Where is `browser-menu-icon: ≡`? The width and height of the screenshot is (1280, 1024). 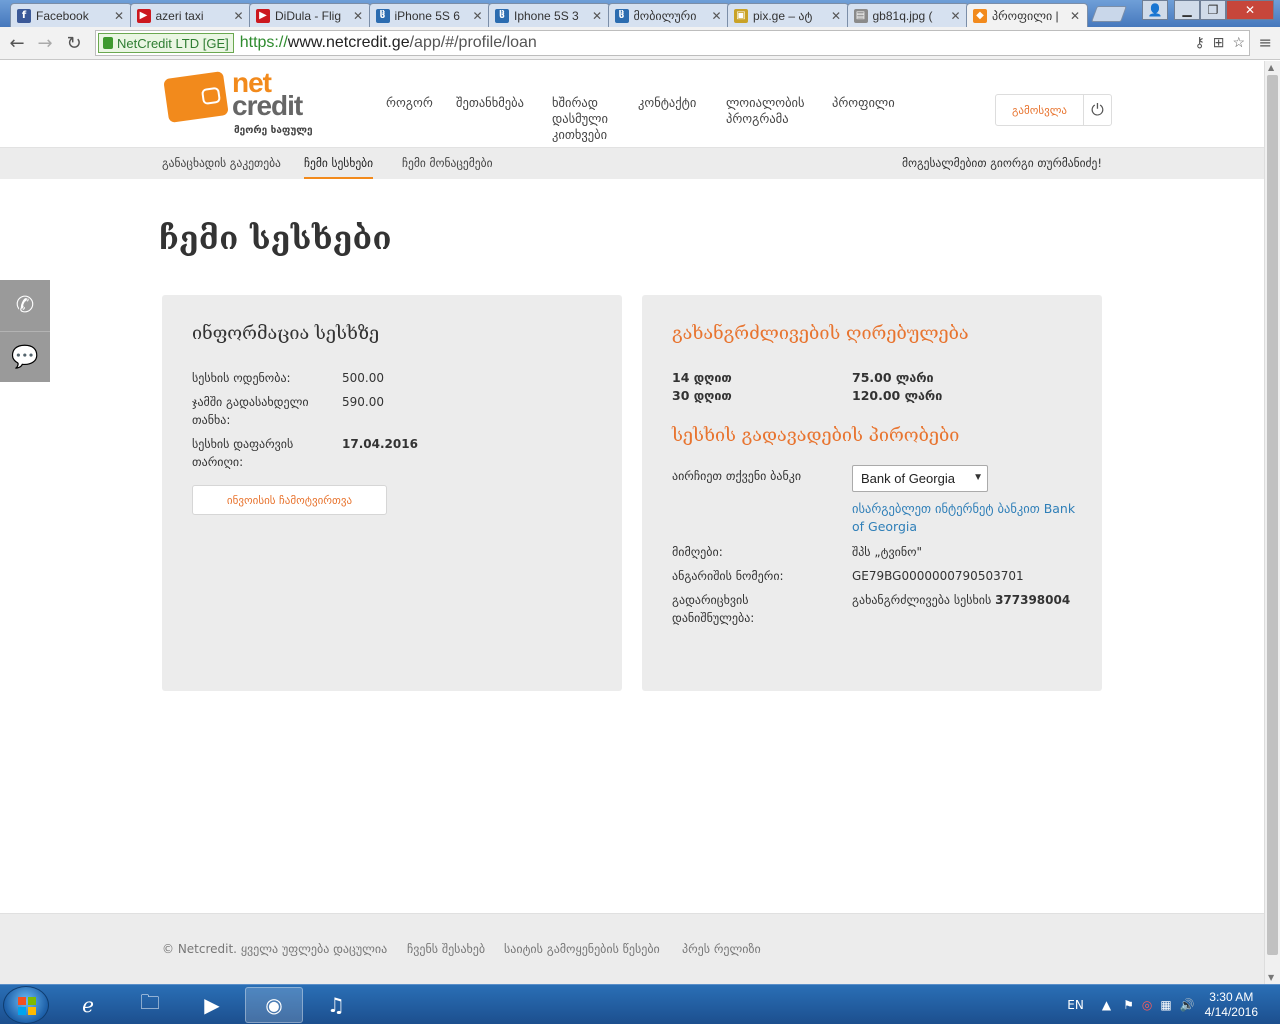
browser-menu-icon: ≡ is located at coordinates (1265, 42).